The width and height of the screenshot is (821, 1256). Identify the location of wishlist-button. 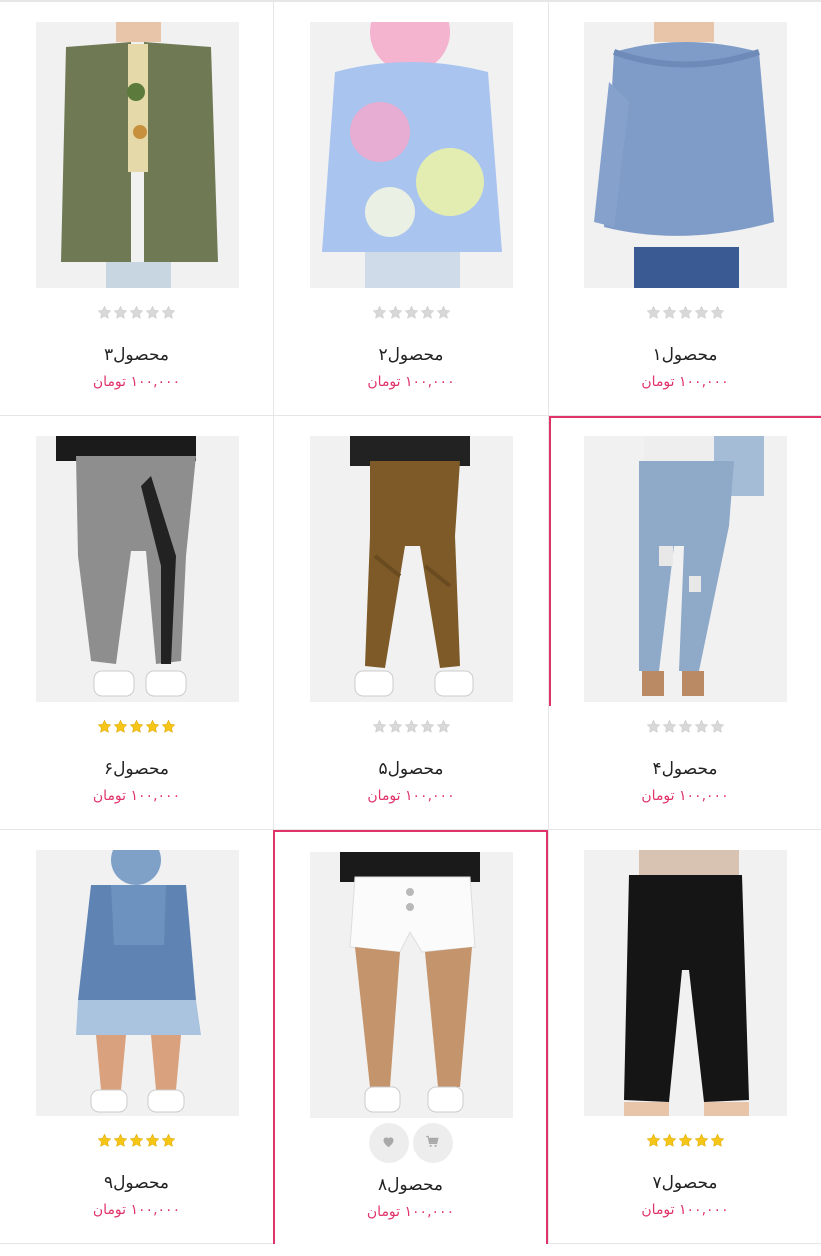
(388, 1143).